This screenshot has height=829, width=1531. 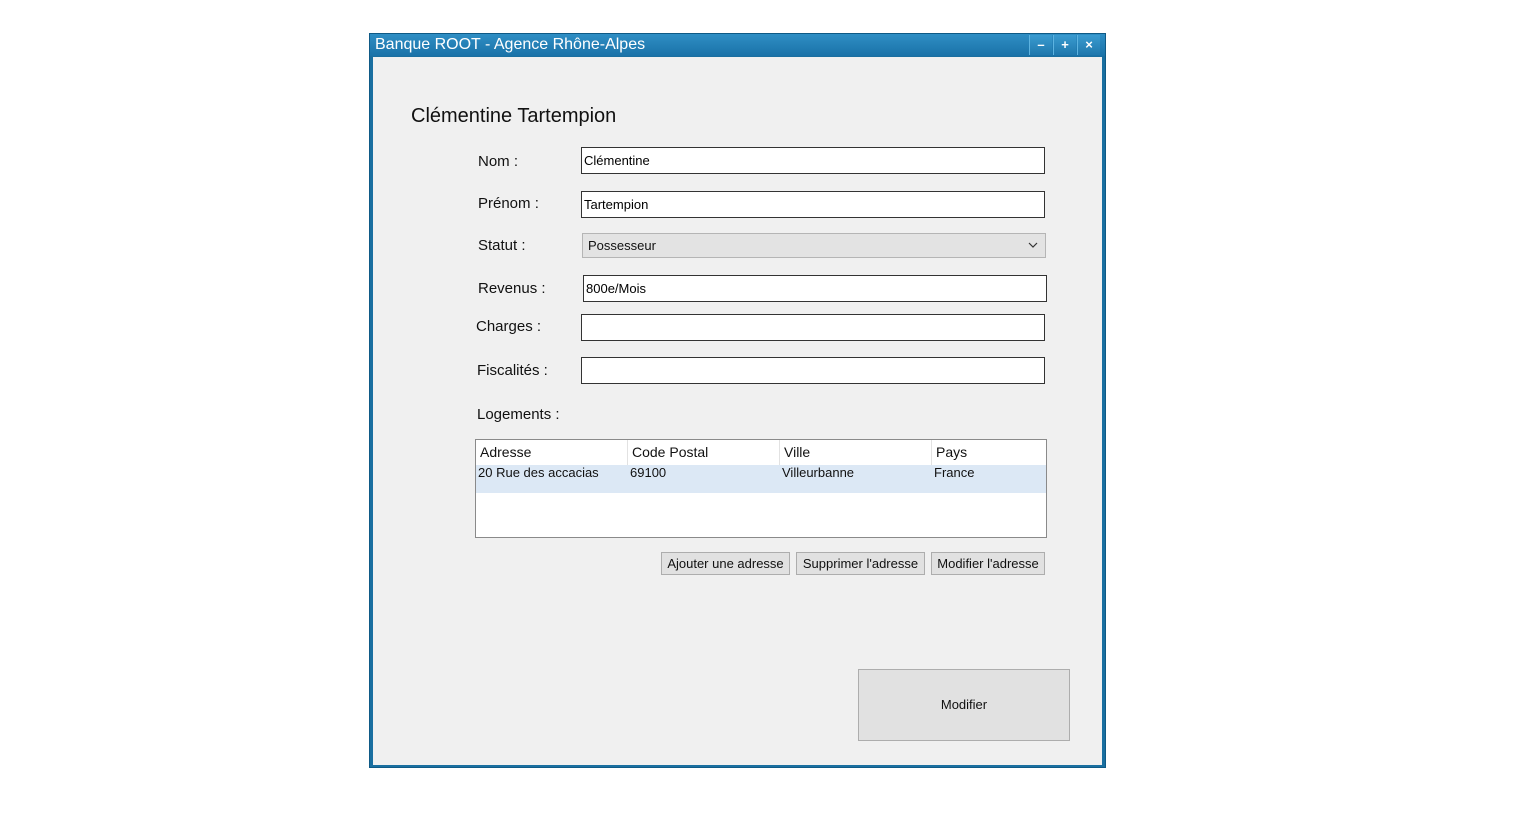 I want to click on client-name-heading: Clémentine Tartempion, so click(x=514, y=116).